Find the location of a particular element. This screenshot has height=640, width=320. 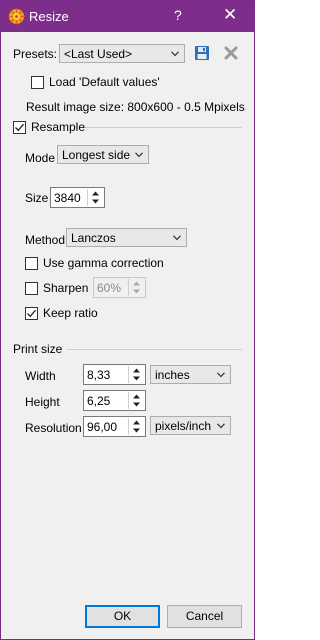

gamma-checkbox is located at coordinates (31, 263).